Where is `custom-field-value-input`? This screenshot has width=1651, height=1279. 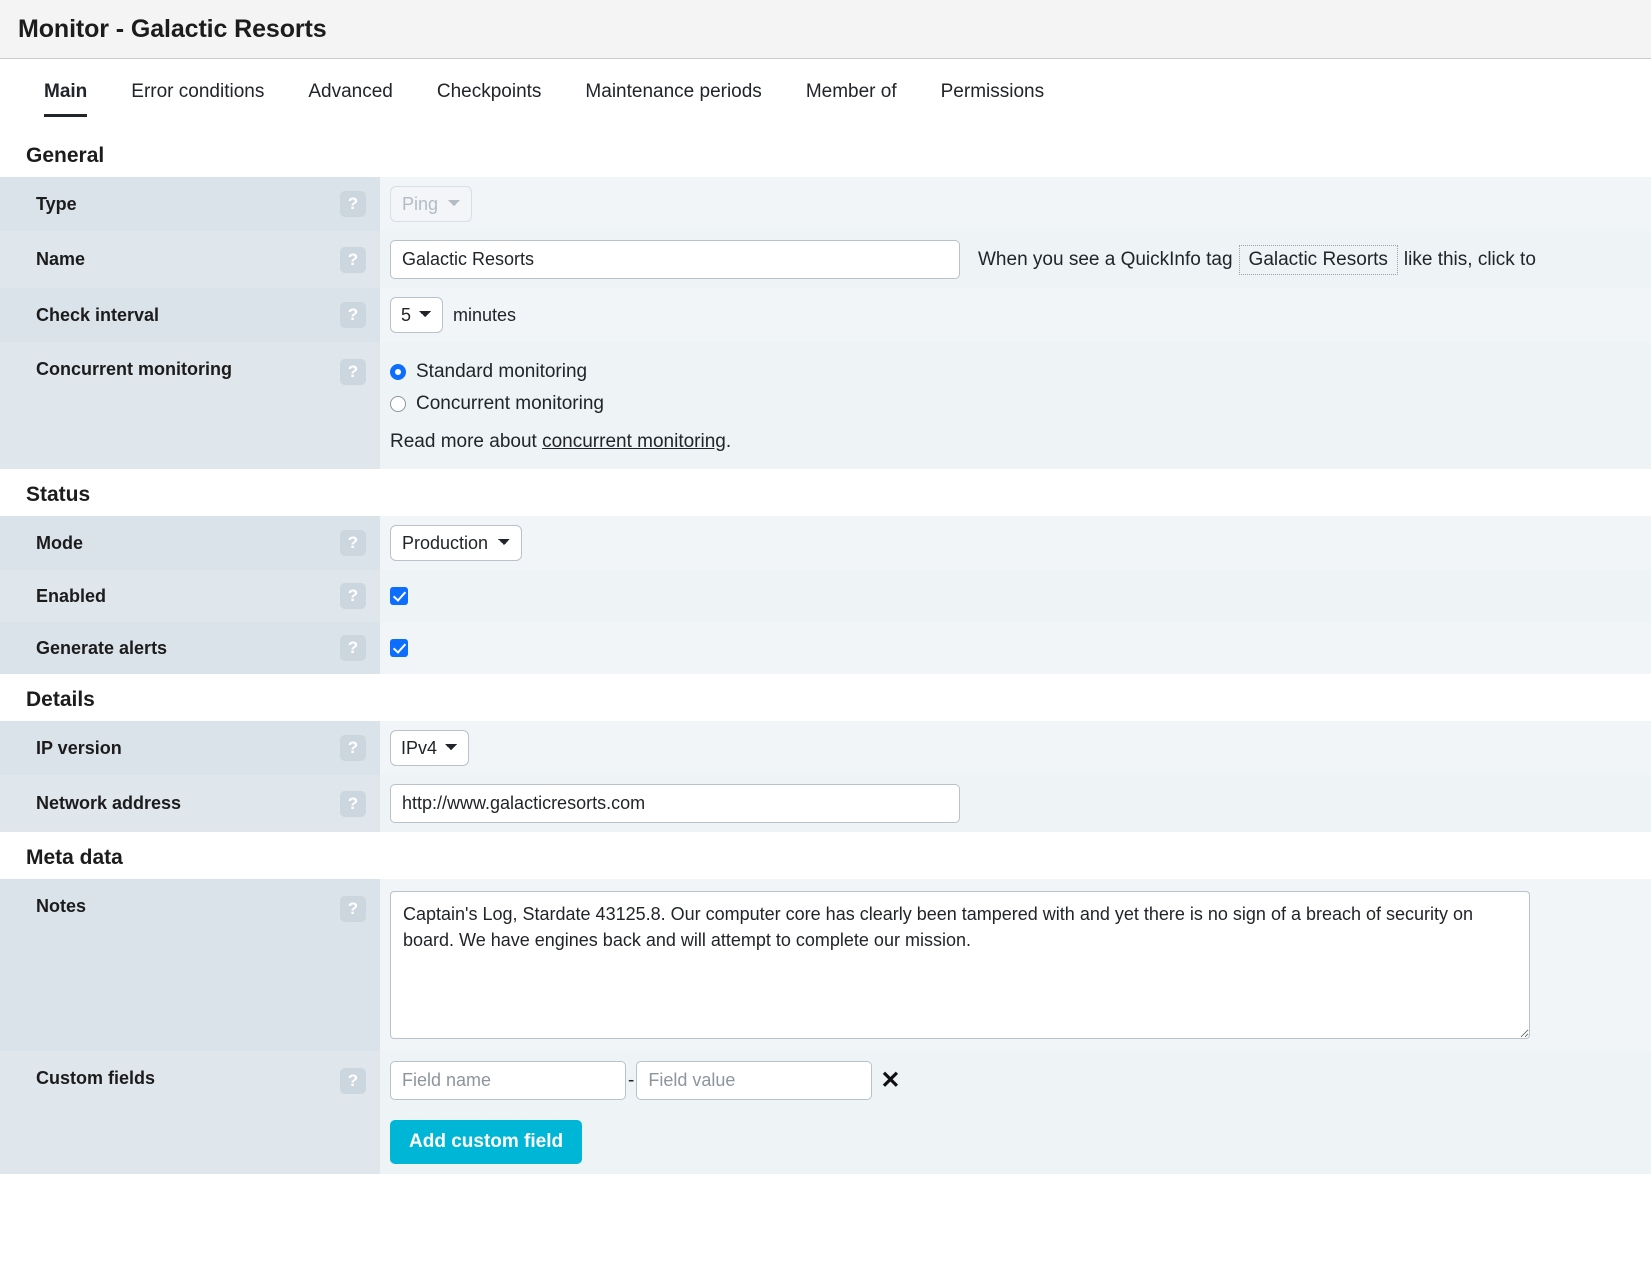 custom-field-value-input is located at coordinates (754, 1080).